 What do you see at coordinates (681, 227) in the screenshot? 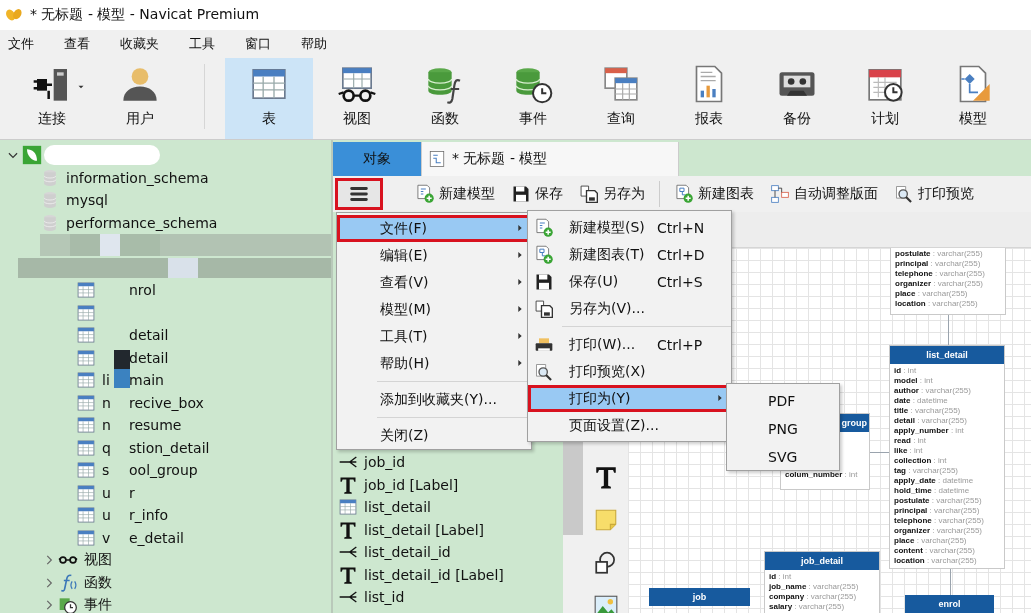
I see `shortcut-text: Ctrl+N` at bounding box center [681, 227].